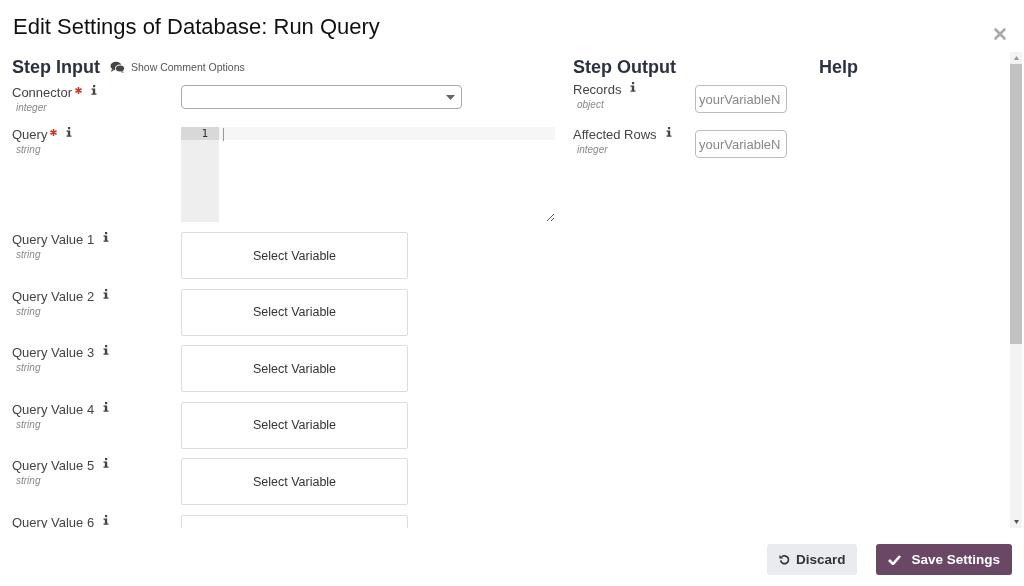  What do you see at coordinates (597, 90) in the screenshot?
I see `field-label: Records` at bounding box center [597, 90].